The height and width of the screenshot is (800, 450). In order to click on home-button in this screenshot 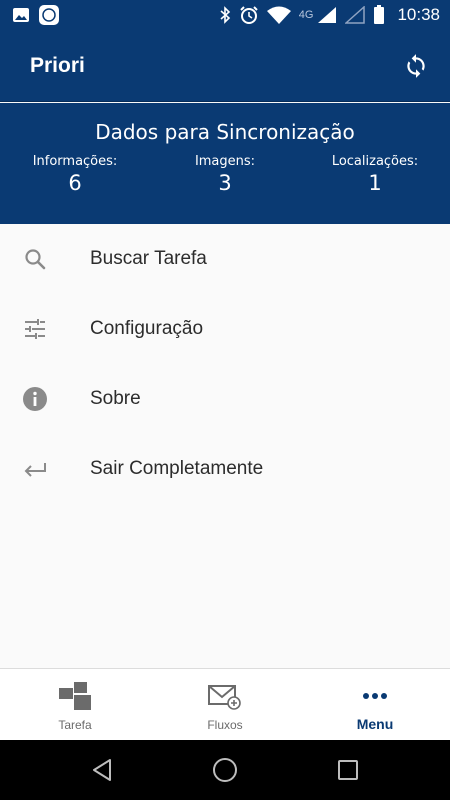, I will do `click(225, 770)`.